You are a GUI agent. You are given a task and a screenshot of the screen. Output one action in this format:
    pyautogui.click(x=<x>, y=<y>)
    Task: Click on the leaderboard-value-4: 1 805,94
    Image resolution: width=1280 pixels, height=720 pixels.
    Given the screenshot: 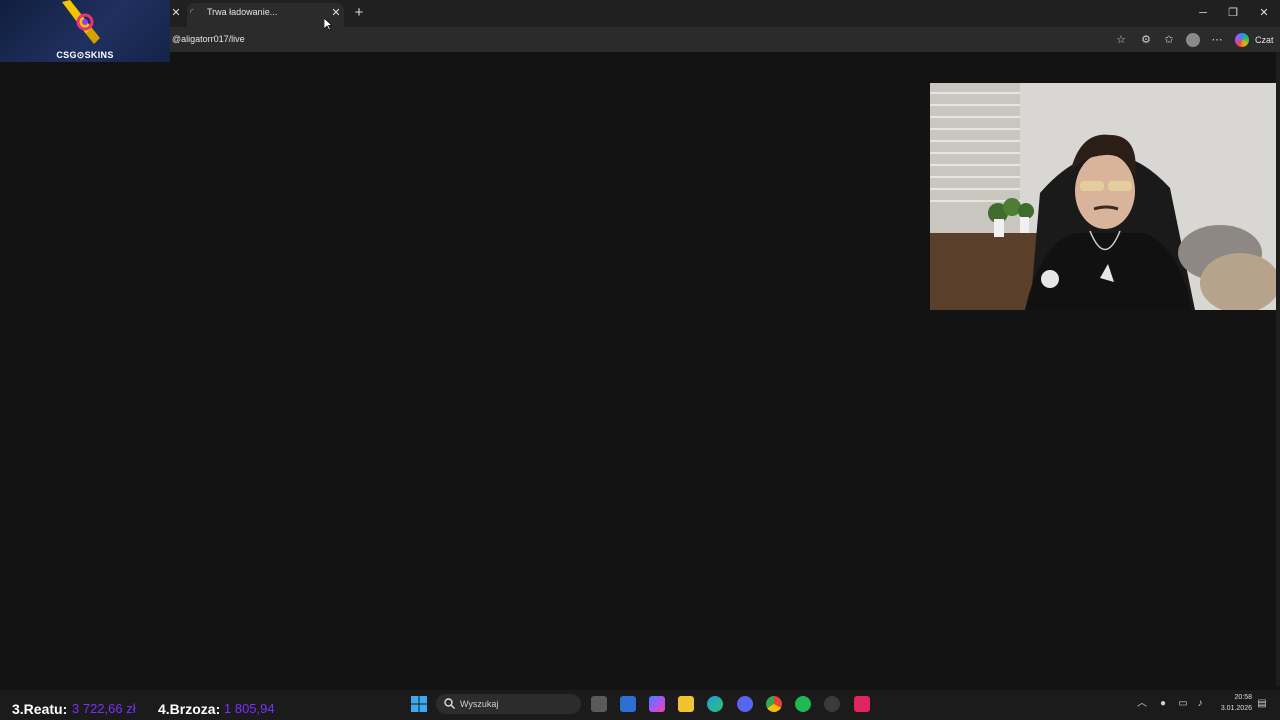 What is the action you would take?
    pyautogui.click(x=249, y=708)
    